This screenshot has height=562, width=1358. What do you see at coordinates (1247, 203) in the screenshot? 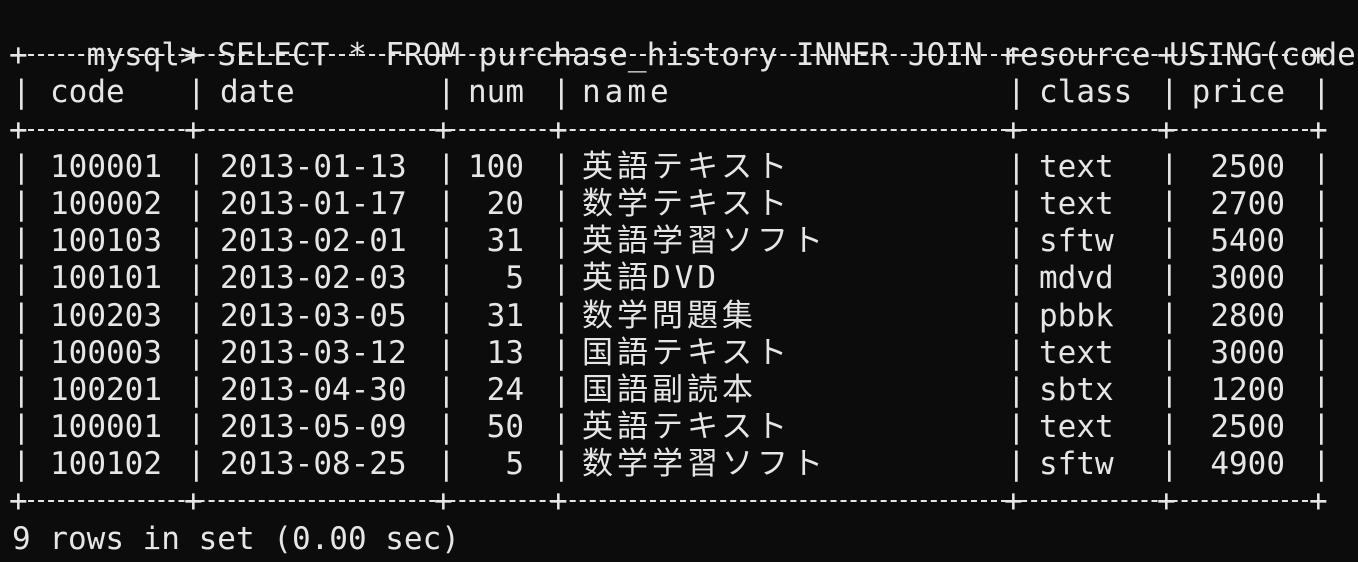
I see `cell-price: 2700` at bounding box center [1247, 203].